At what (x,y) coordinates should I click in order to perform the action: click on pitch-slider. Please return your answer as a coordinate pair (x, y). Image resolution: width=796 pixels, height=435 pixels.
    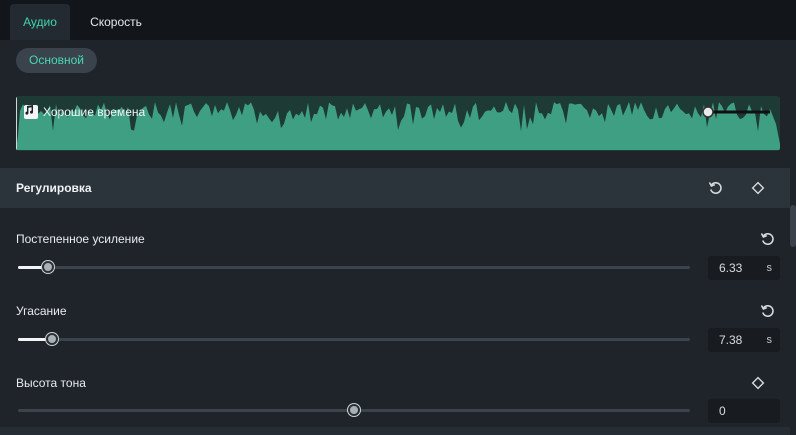
    Looking at the image, I should click on (354, 410).